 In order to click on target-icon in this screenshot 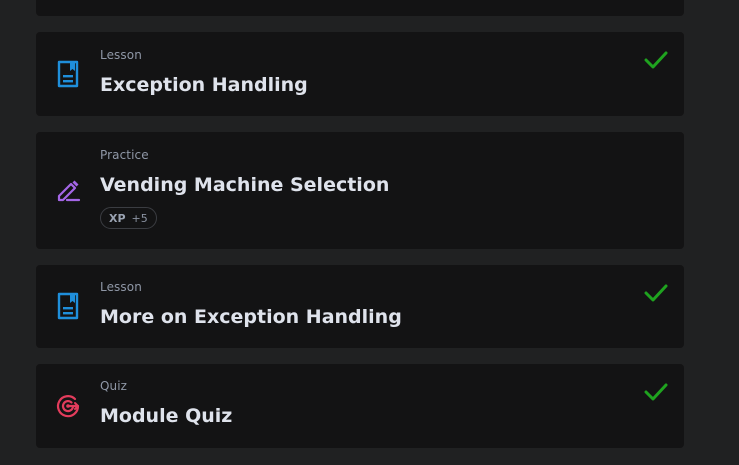, I will do `click(68, 406)`.